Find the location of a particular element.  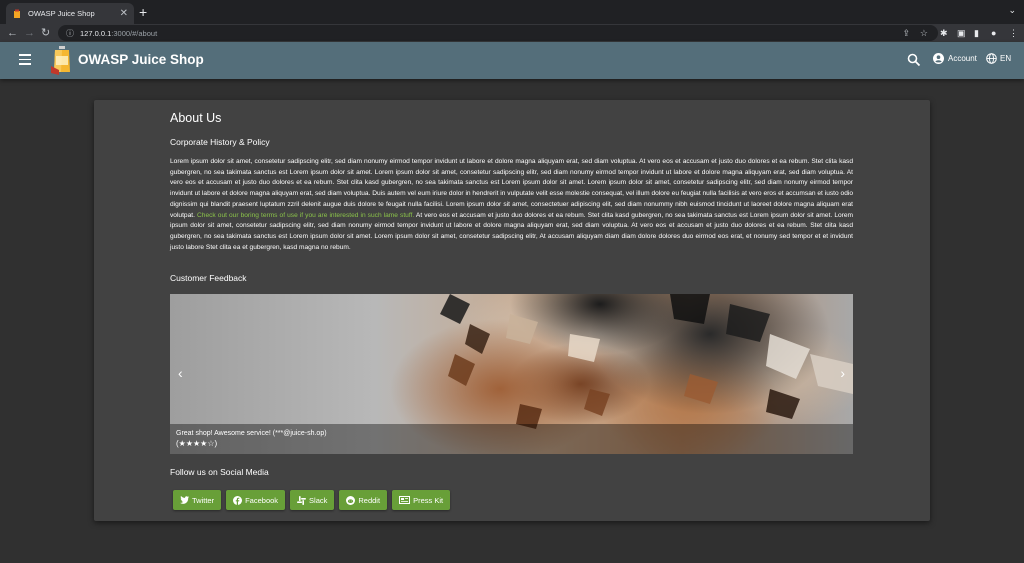

url-host: 127.0.0.1 is located at coordinates (96, 33).